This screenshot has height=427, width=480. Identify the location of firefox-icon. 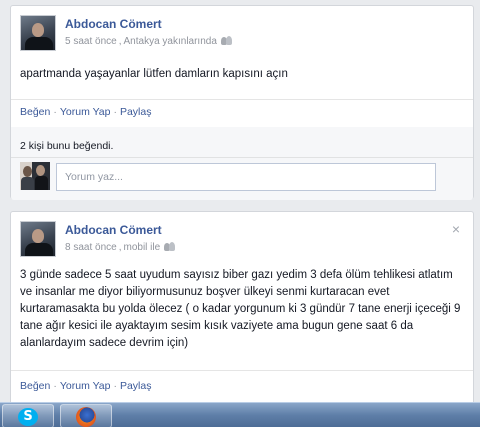
(86, 417).